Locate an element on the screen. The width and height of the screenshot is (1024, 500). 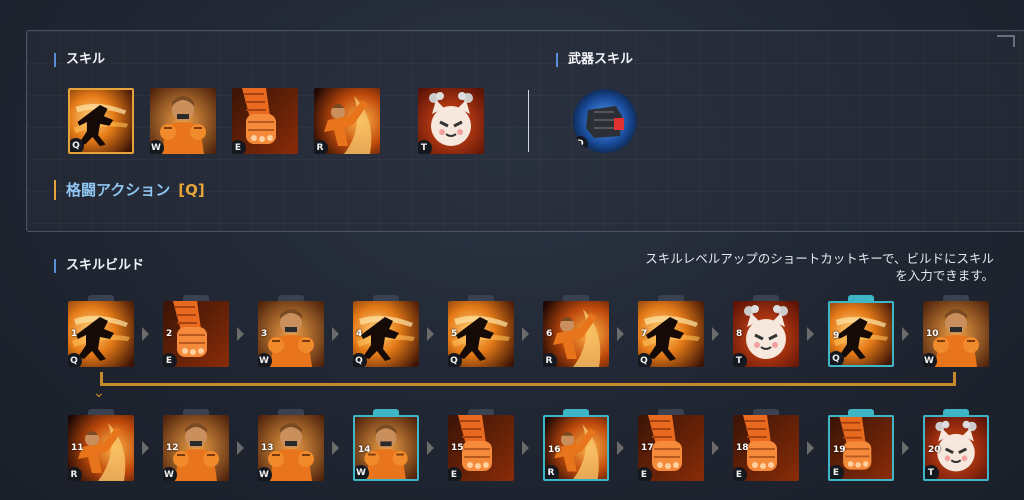
hotkey-badge: D is located at coordinates (580, 144).